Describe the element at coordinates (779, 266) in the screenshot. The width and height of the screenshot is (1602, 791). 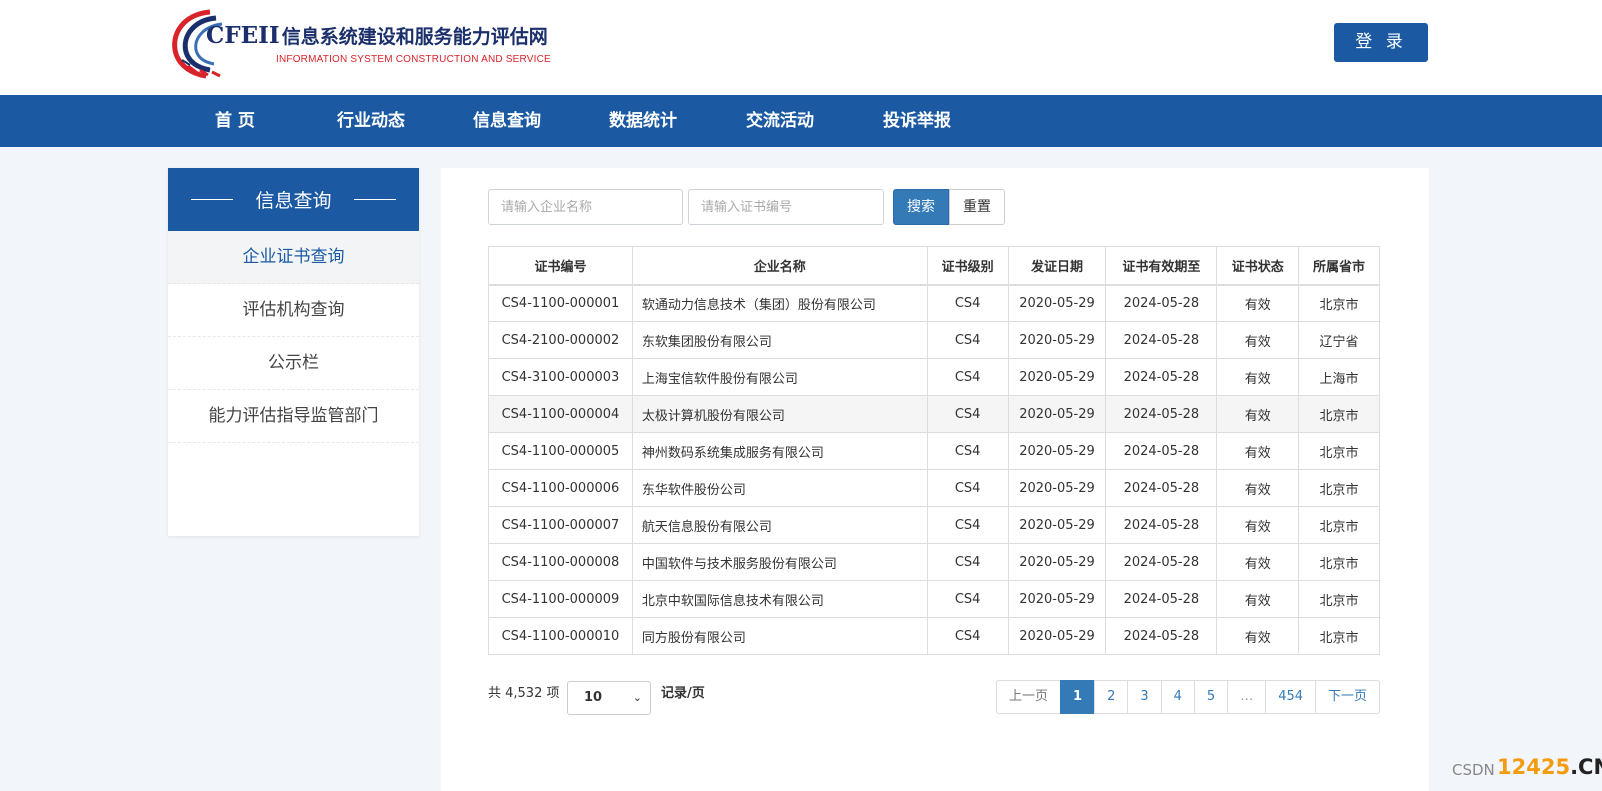
I see `col-header-company: 企业名称` at that location.